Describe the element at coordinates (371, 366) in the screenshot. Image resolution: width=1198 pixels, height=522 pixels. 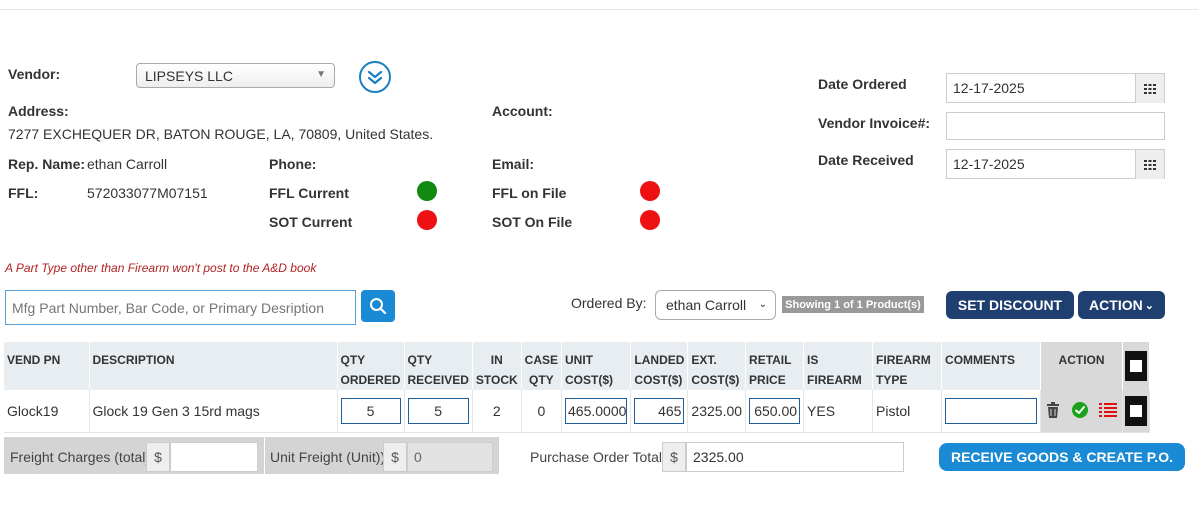
I see `header-qty-ordered: QTY ORDERED` at that location.